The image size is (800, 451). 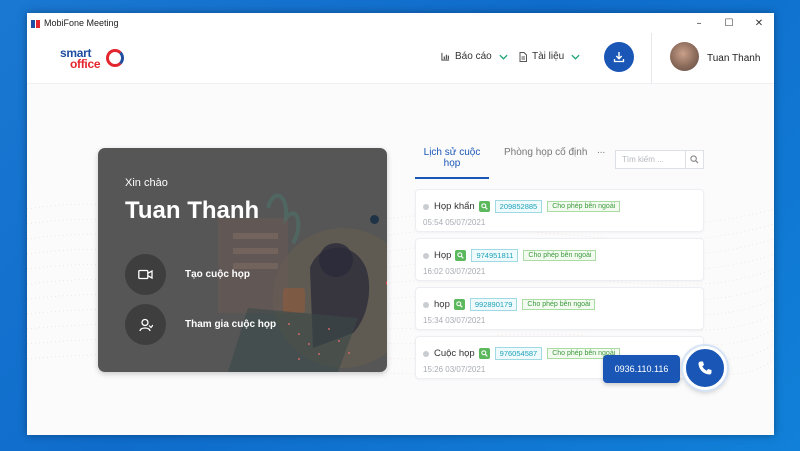 I want to click on welcome-user-name: Tuan Thanh, so click(x=192, y=210).